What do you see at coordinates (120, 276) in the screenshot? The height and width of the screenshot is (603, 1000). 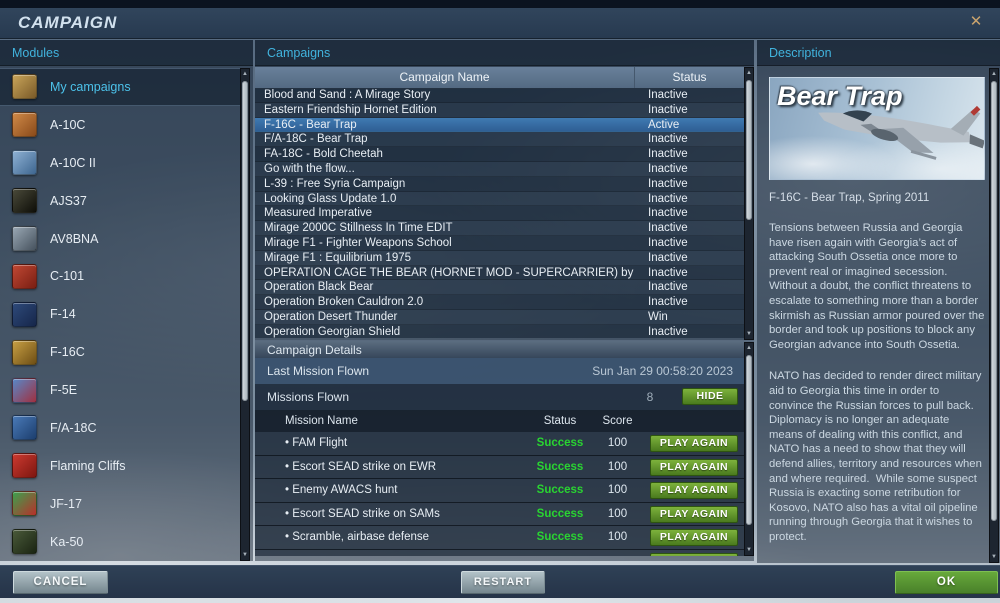 I see `module-item: C-101` at bounding box center [120, 276].